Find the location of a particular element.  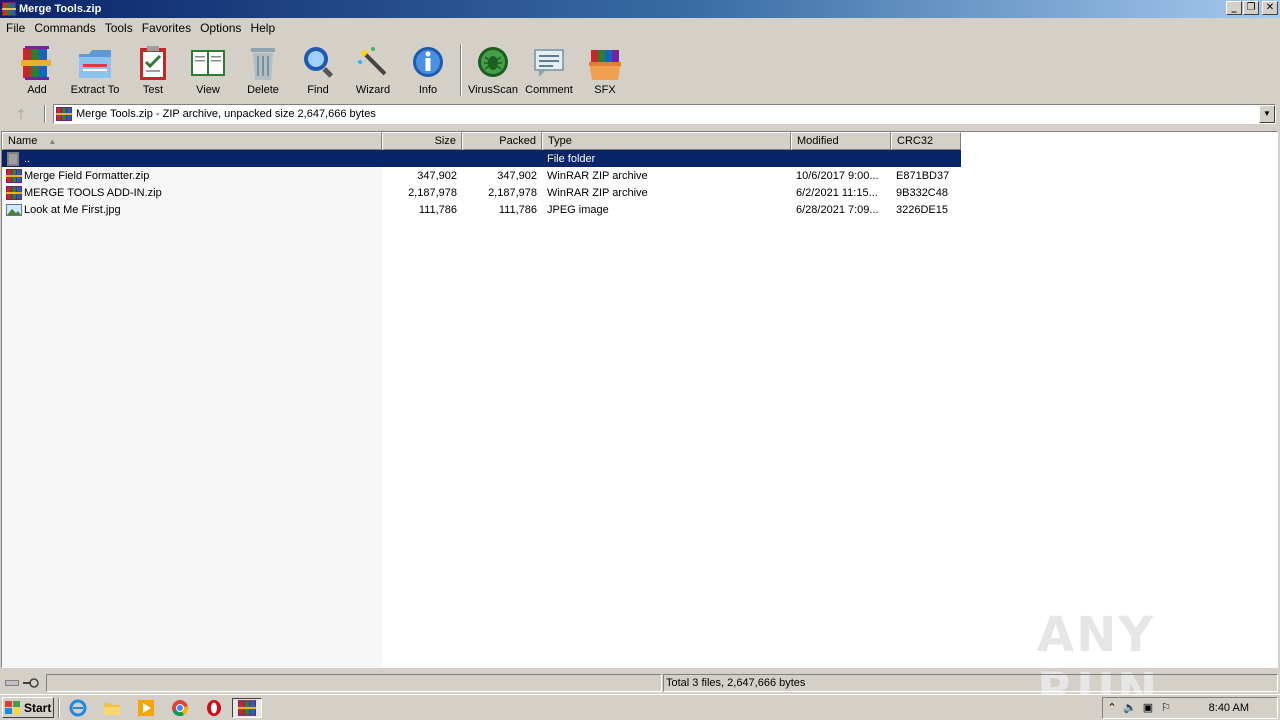

opera-glyph-icon is located at coordinates (214, 708).